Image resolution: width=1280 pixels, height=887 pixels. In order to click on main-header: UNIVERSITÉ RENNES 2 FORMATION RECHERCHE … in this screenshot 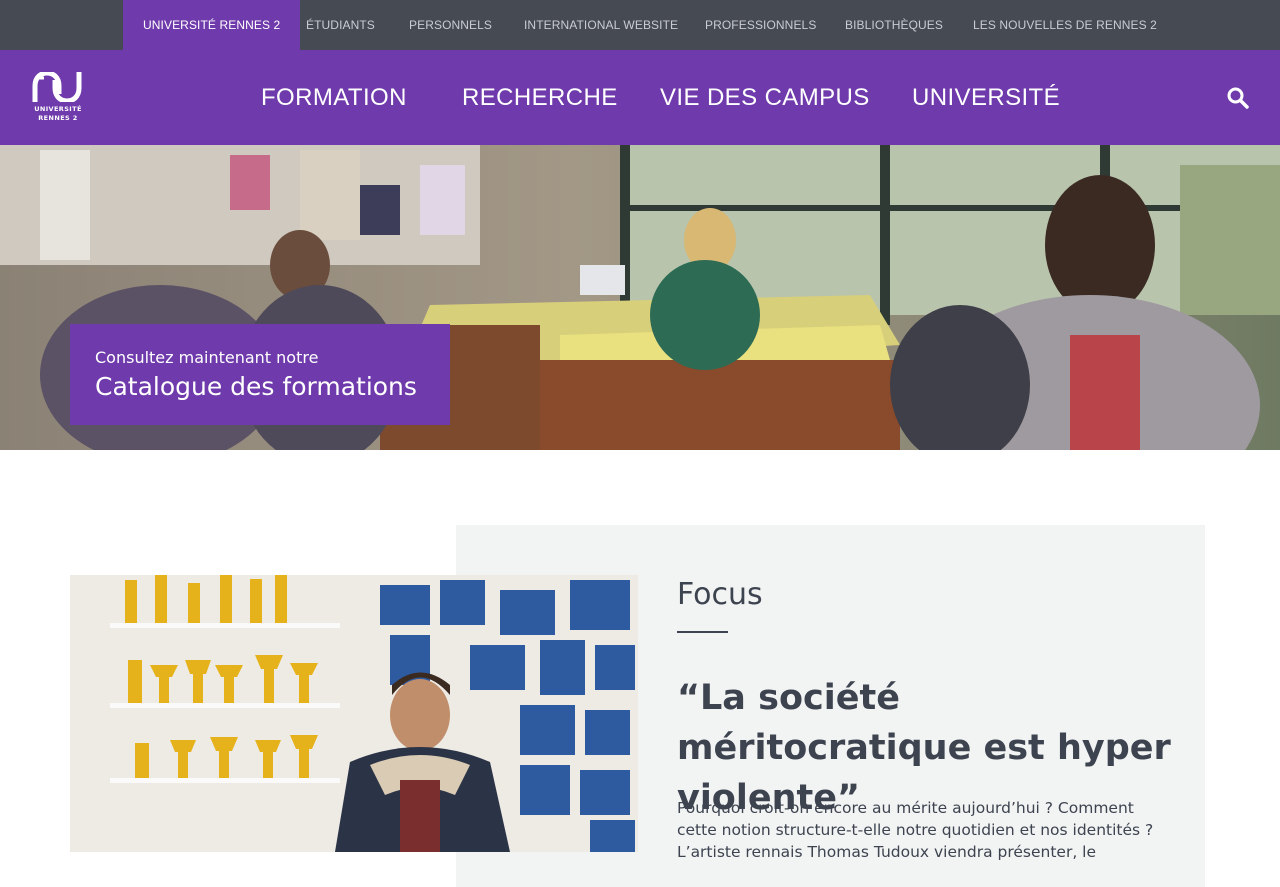, I will do `click(640, 97)`.